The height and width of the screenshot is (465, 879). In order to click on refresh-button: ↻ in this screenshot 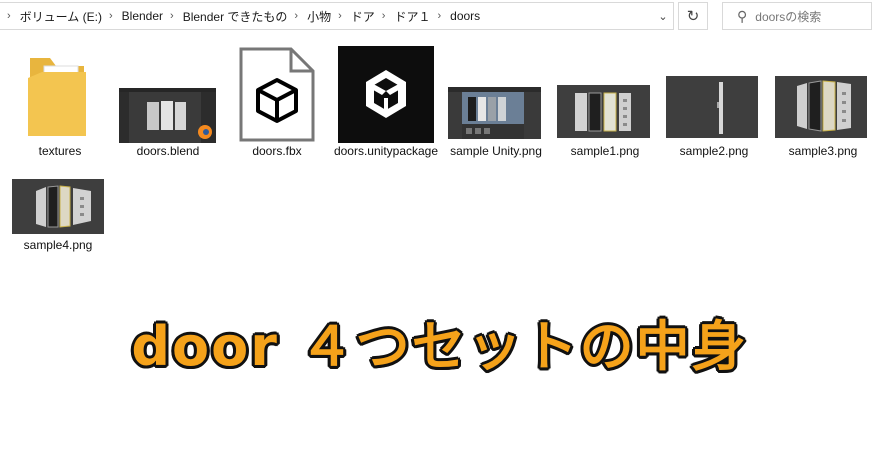, I will do `click(693, 16)`.